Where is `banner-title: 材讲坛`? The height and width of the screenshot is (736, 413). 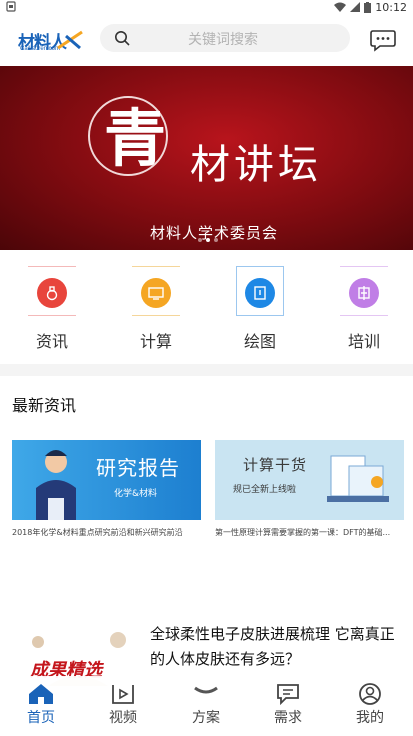
banner-title: 材讲坛 is located at coordinates (256, 165).